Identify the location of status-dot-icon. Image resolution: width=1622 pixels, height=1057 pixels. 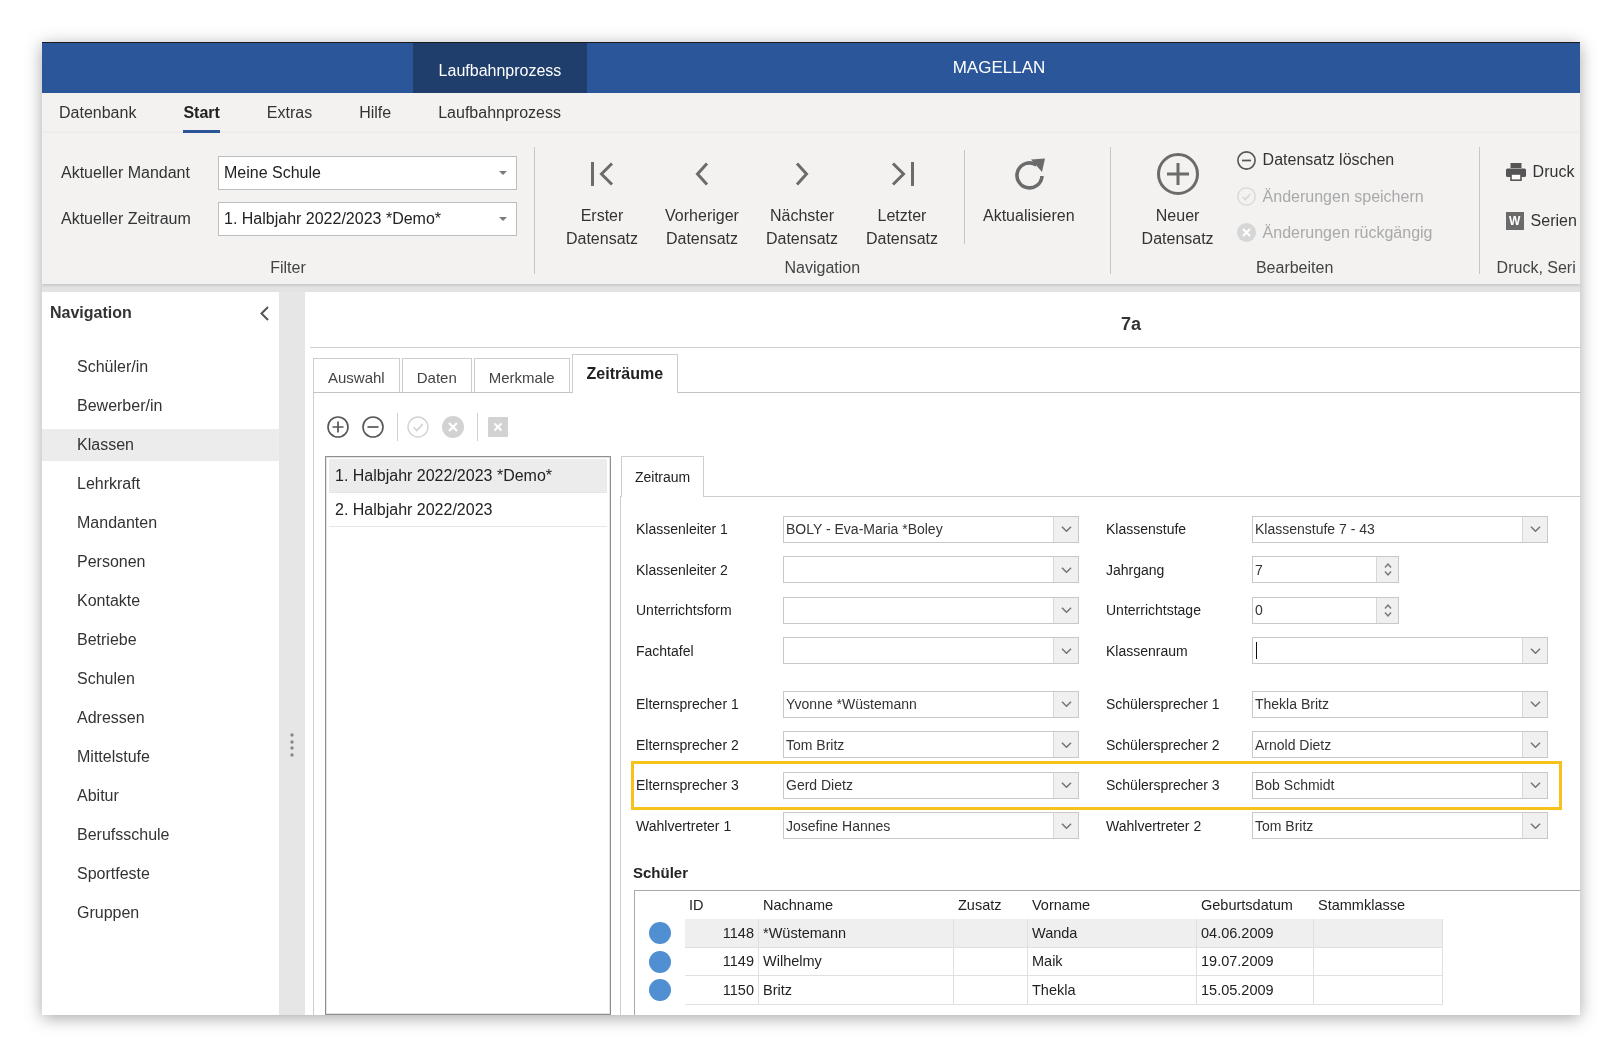
(660, 990).